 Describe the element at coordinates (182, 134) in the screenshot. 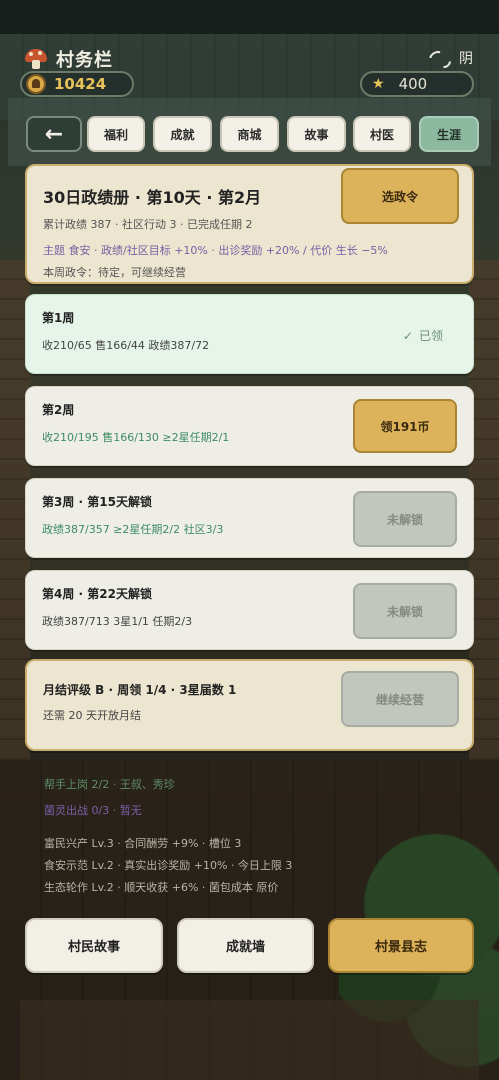

I see `tab-achievements: 成就` at that location.